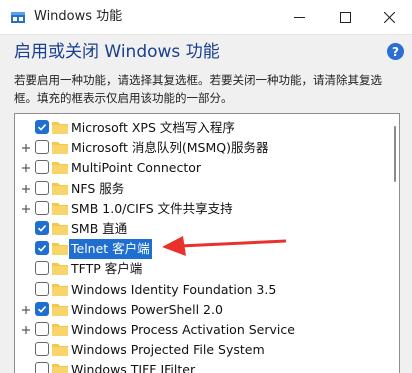 The height and width of the screenshot is (373, 412). I want to click on feature-row: SMB 1.0/CIFS 文件共享支持, so click(207, 209).